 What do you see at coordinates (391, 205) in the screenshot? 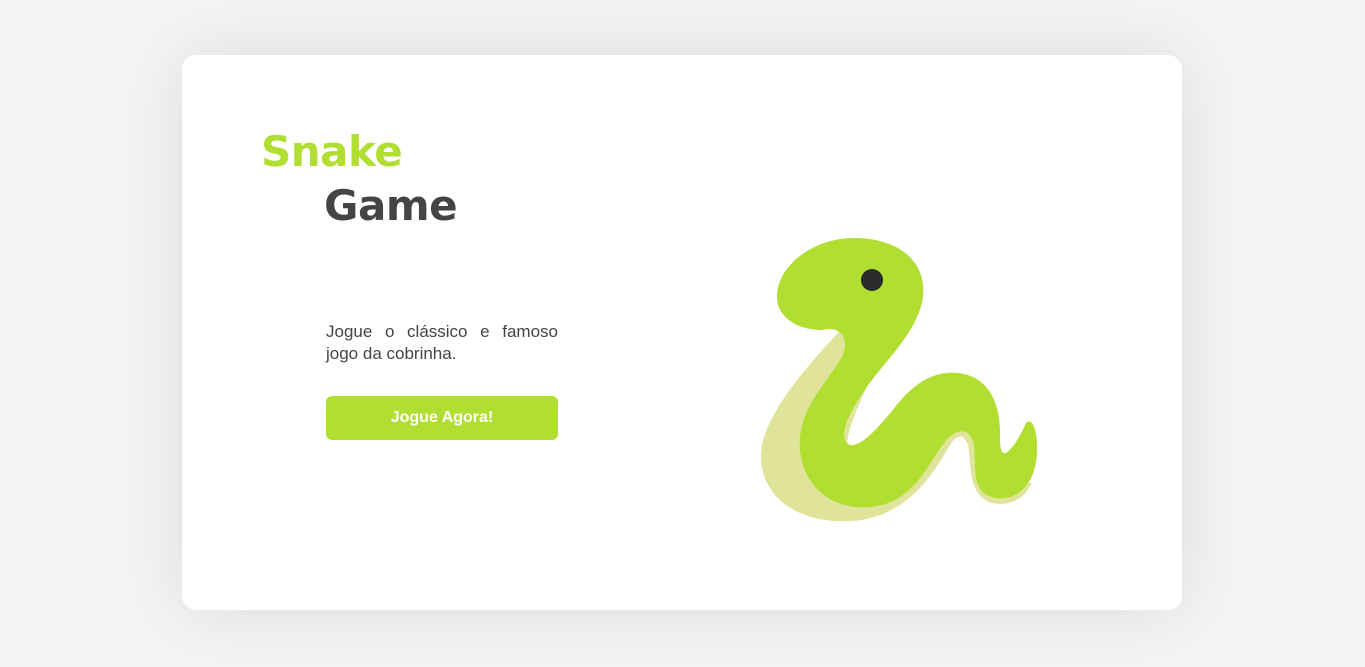
I see `title-game: Game` at bounding box center [391, 205].